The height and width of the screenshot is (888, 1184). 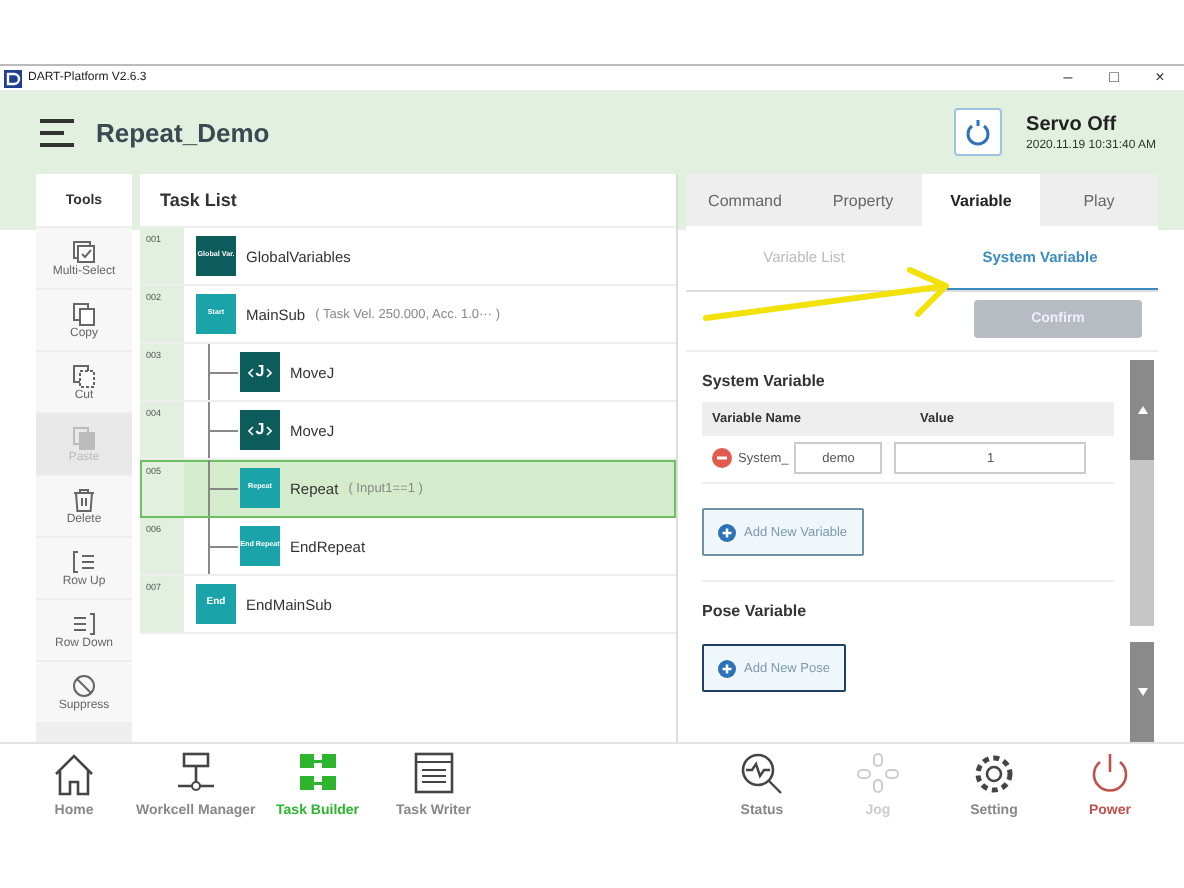 What do you see at coordinates (84, 437) in the screenshot?
I see `paste-icon` at bounding box center [84, 437].